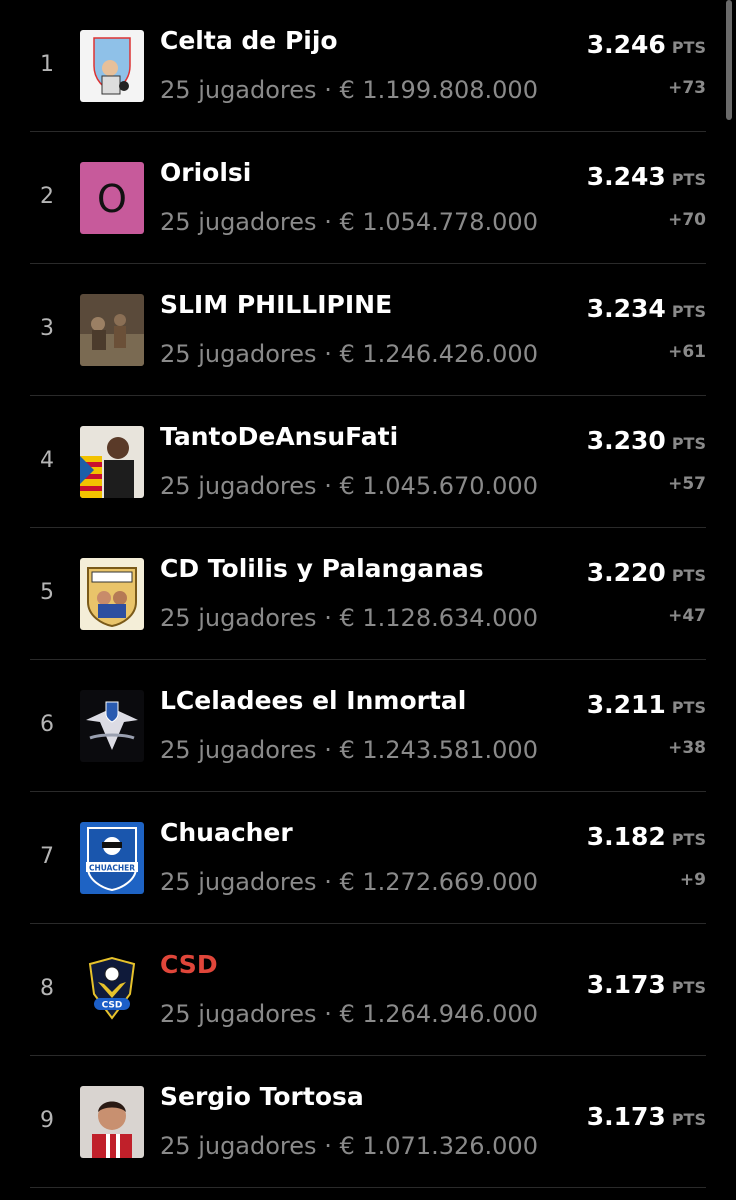 The height and width of the screenshot is (1200, 736). I want to click on team-summary: 25 jugadores · € 1.071.326.000, so click(349, 1146).